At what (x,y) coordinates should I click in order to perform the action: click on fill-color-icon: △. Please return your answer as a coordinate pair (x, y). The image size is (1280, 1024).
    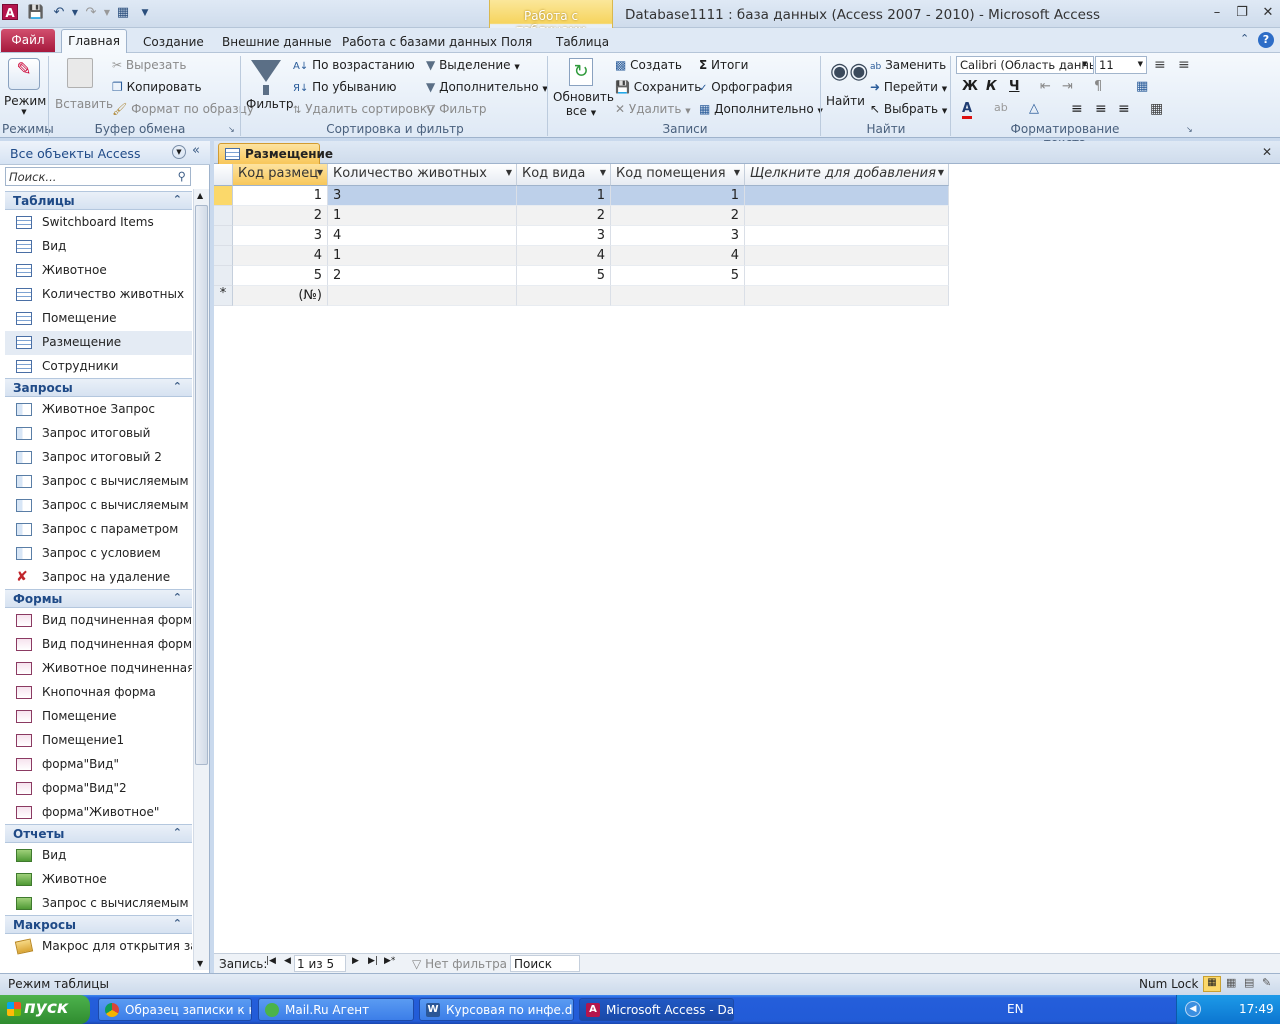
    Looking at the image, I should click on (1034, 108).